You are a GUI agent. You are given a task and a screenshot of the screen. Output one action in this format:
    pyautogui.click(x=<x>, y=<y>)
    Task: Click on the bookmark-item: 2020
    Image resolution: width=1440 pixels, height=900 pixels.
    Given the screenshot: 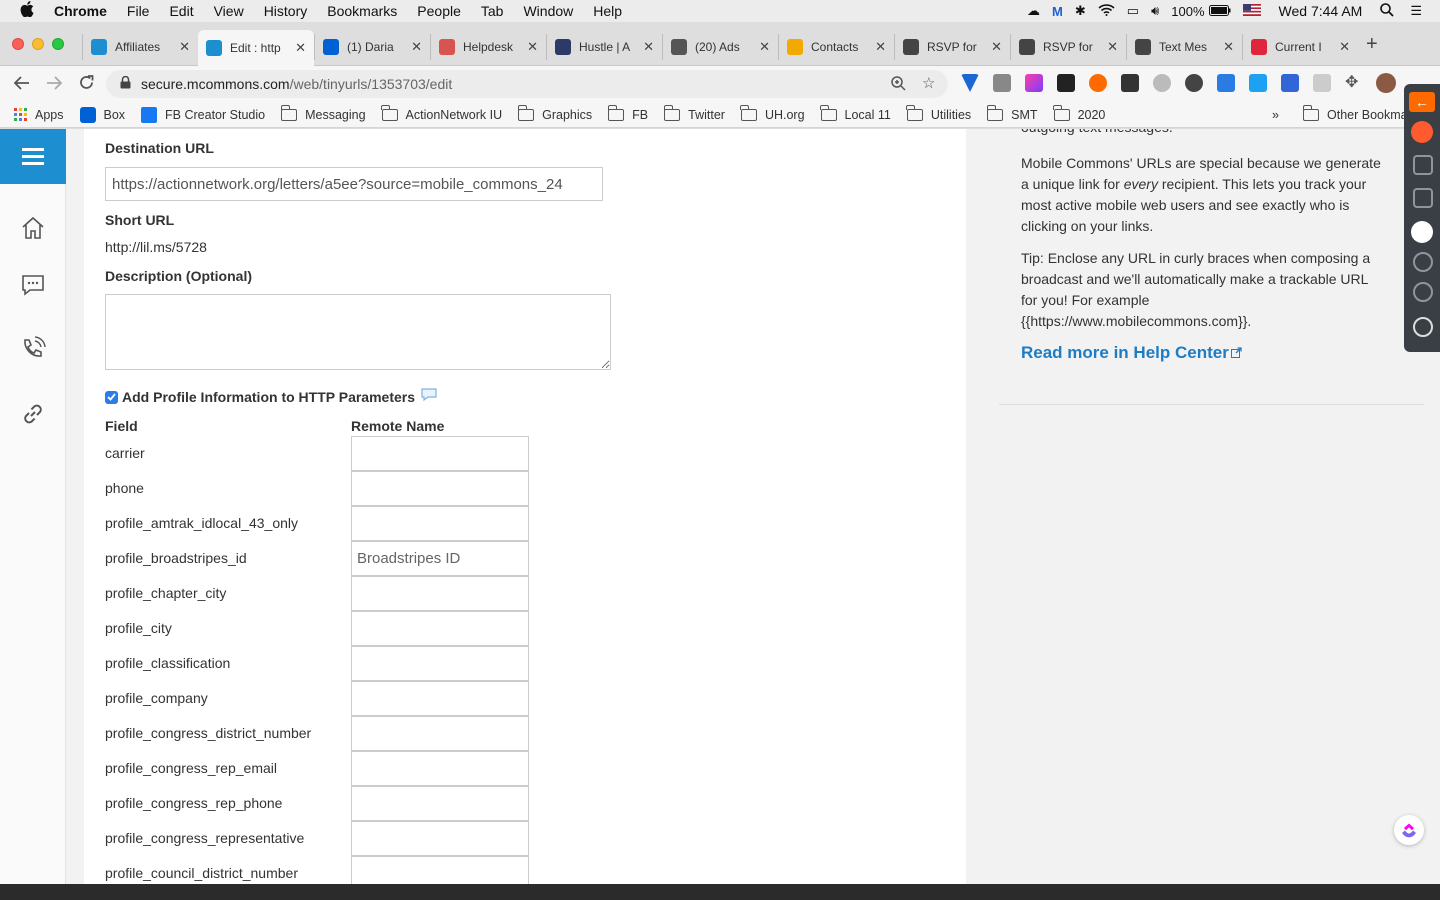 What is the action you would take?
    pyautogui.click(x=1079, y=113)
    